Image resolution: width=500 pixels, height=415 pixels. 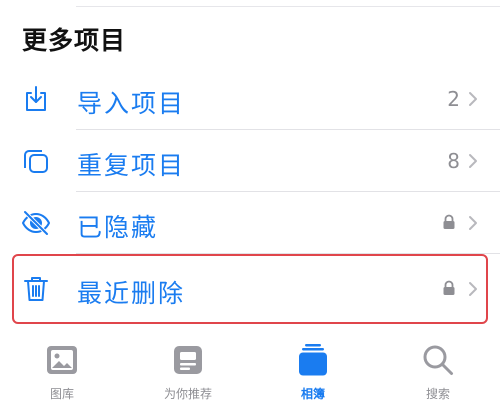 What do you see at coordinates (312, 394) in the screenshot?
I see `tab-label: 相簿` at bounding box center [312, 394].